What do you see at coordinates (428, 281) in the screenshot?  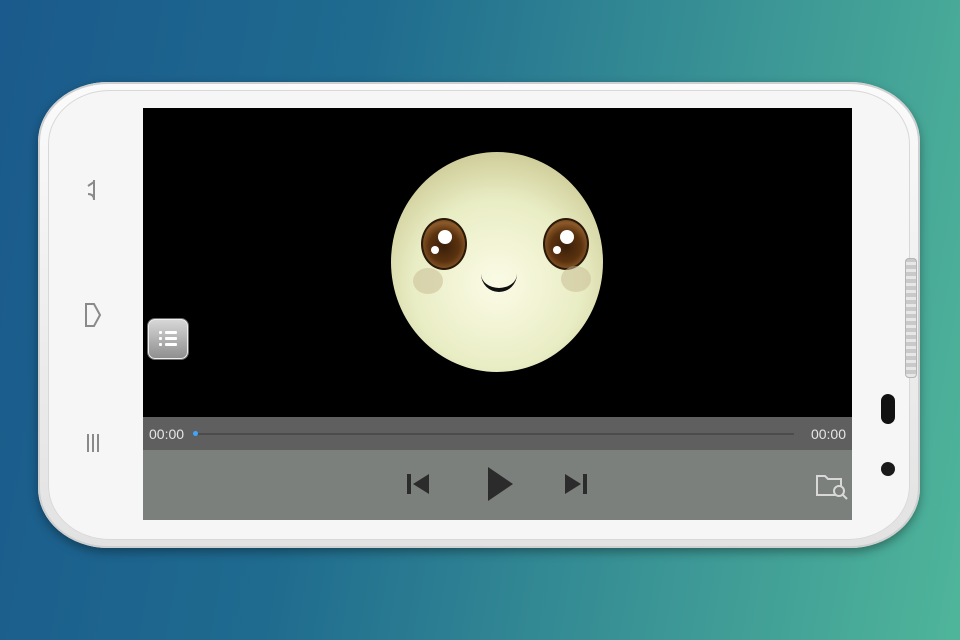 I see `left-cheek` at bounding box center [428, 281].